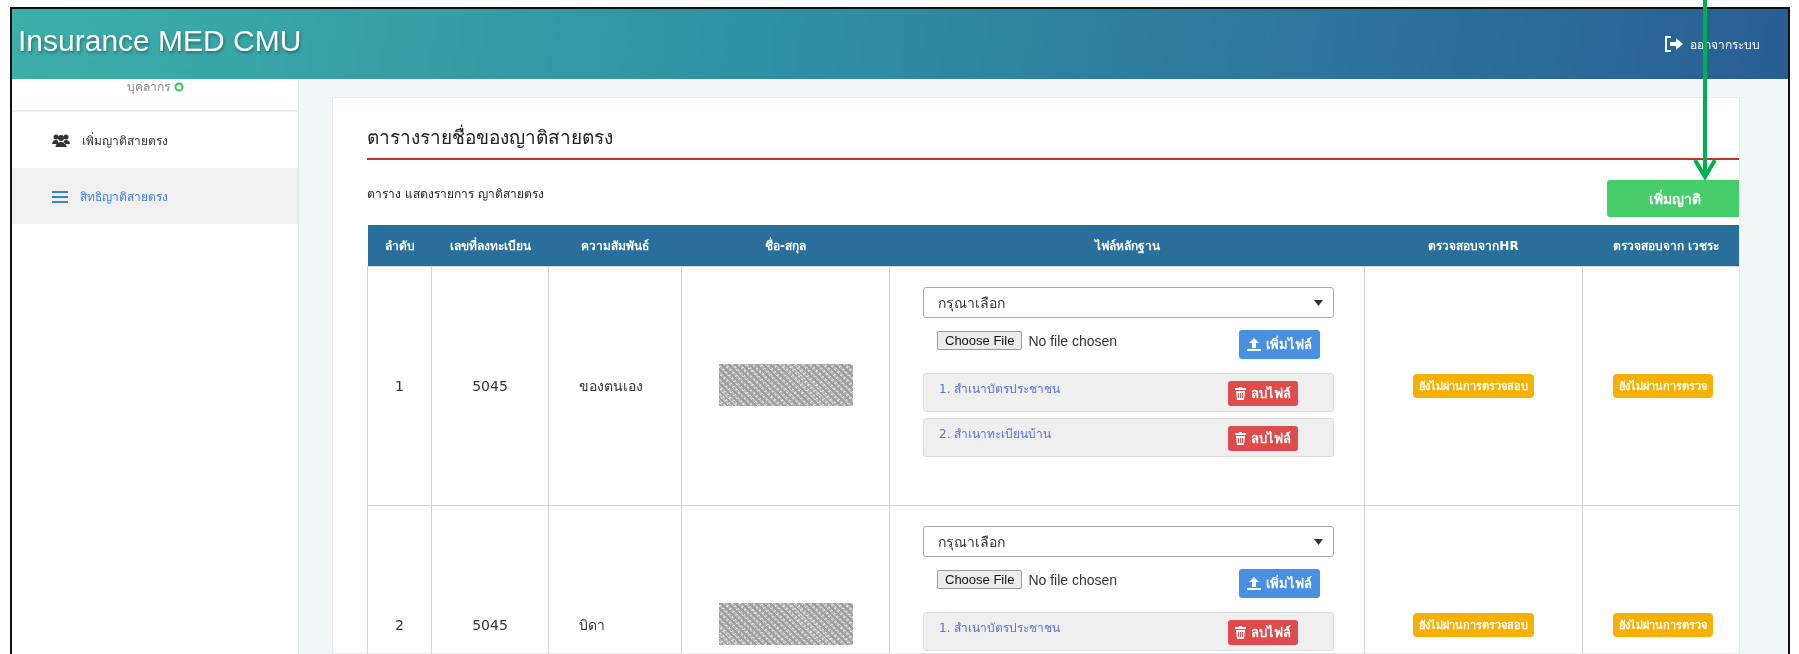 This screenshot has height=654, width=1799. Describe the element at coordinates (399, 625) in the screenshot. I see `table-cell: 2` at that location.